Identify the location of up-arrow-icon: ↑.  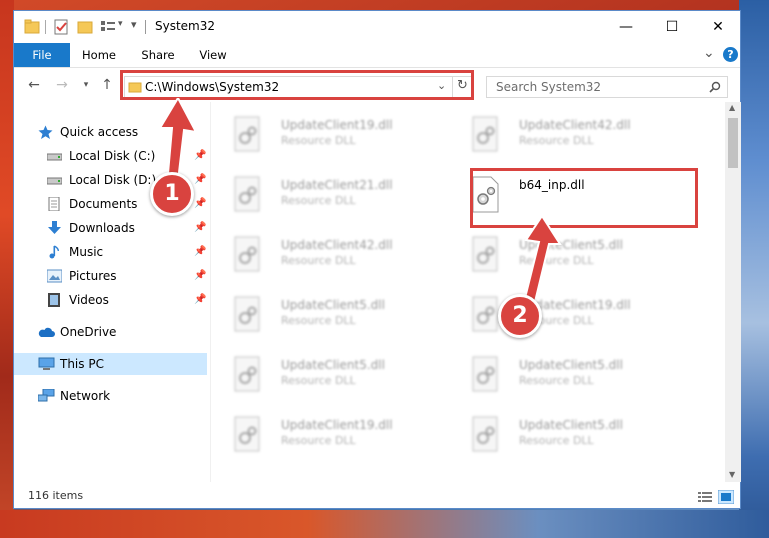
(107, 85).